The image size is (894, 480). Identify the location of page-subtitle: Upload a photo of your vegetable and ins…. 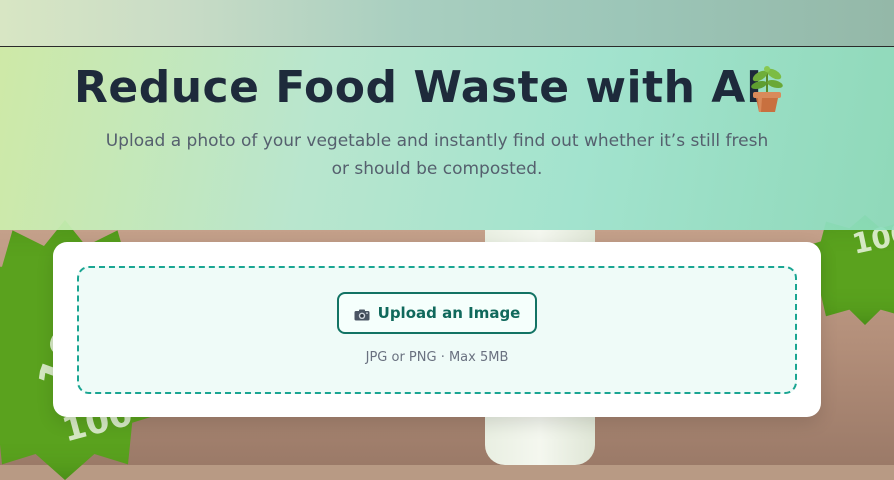
(437, 155).